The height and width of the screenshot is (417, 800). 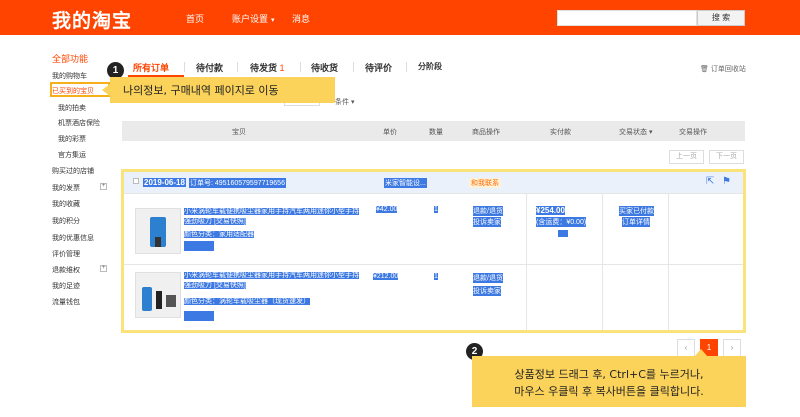 I want to click on sidebar-item-travel: 机票酒店保险, so click(x=79, y=123).